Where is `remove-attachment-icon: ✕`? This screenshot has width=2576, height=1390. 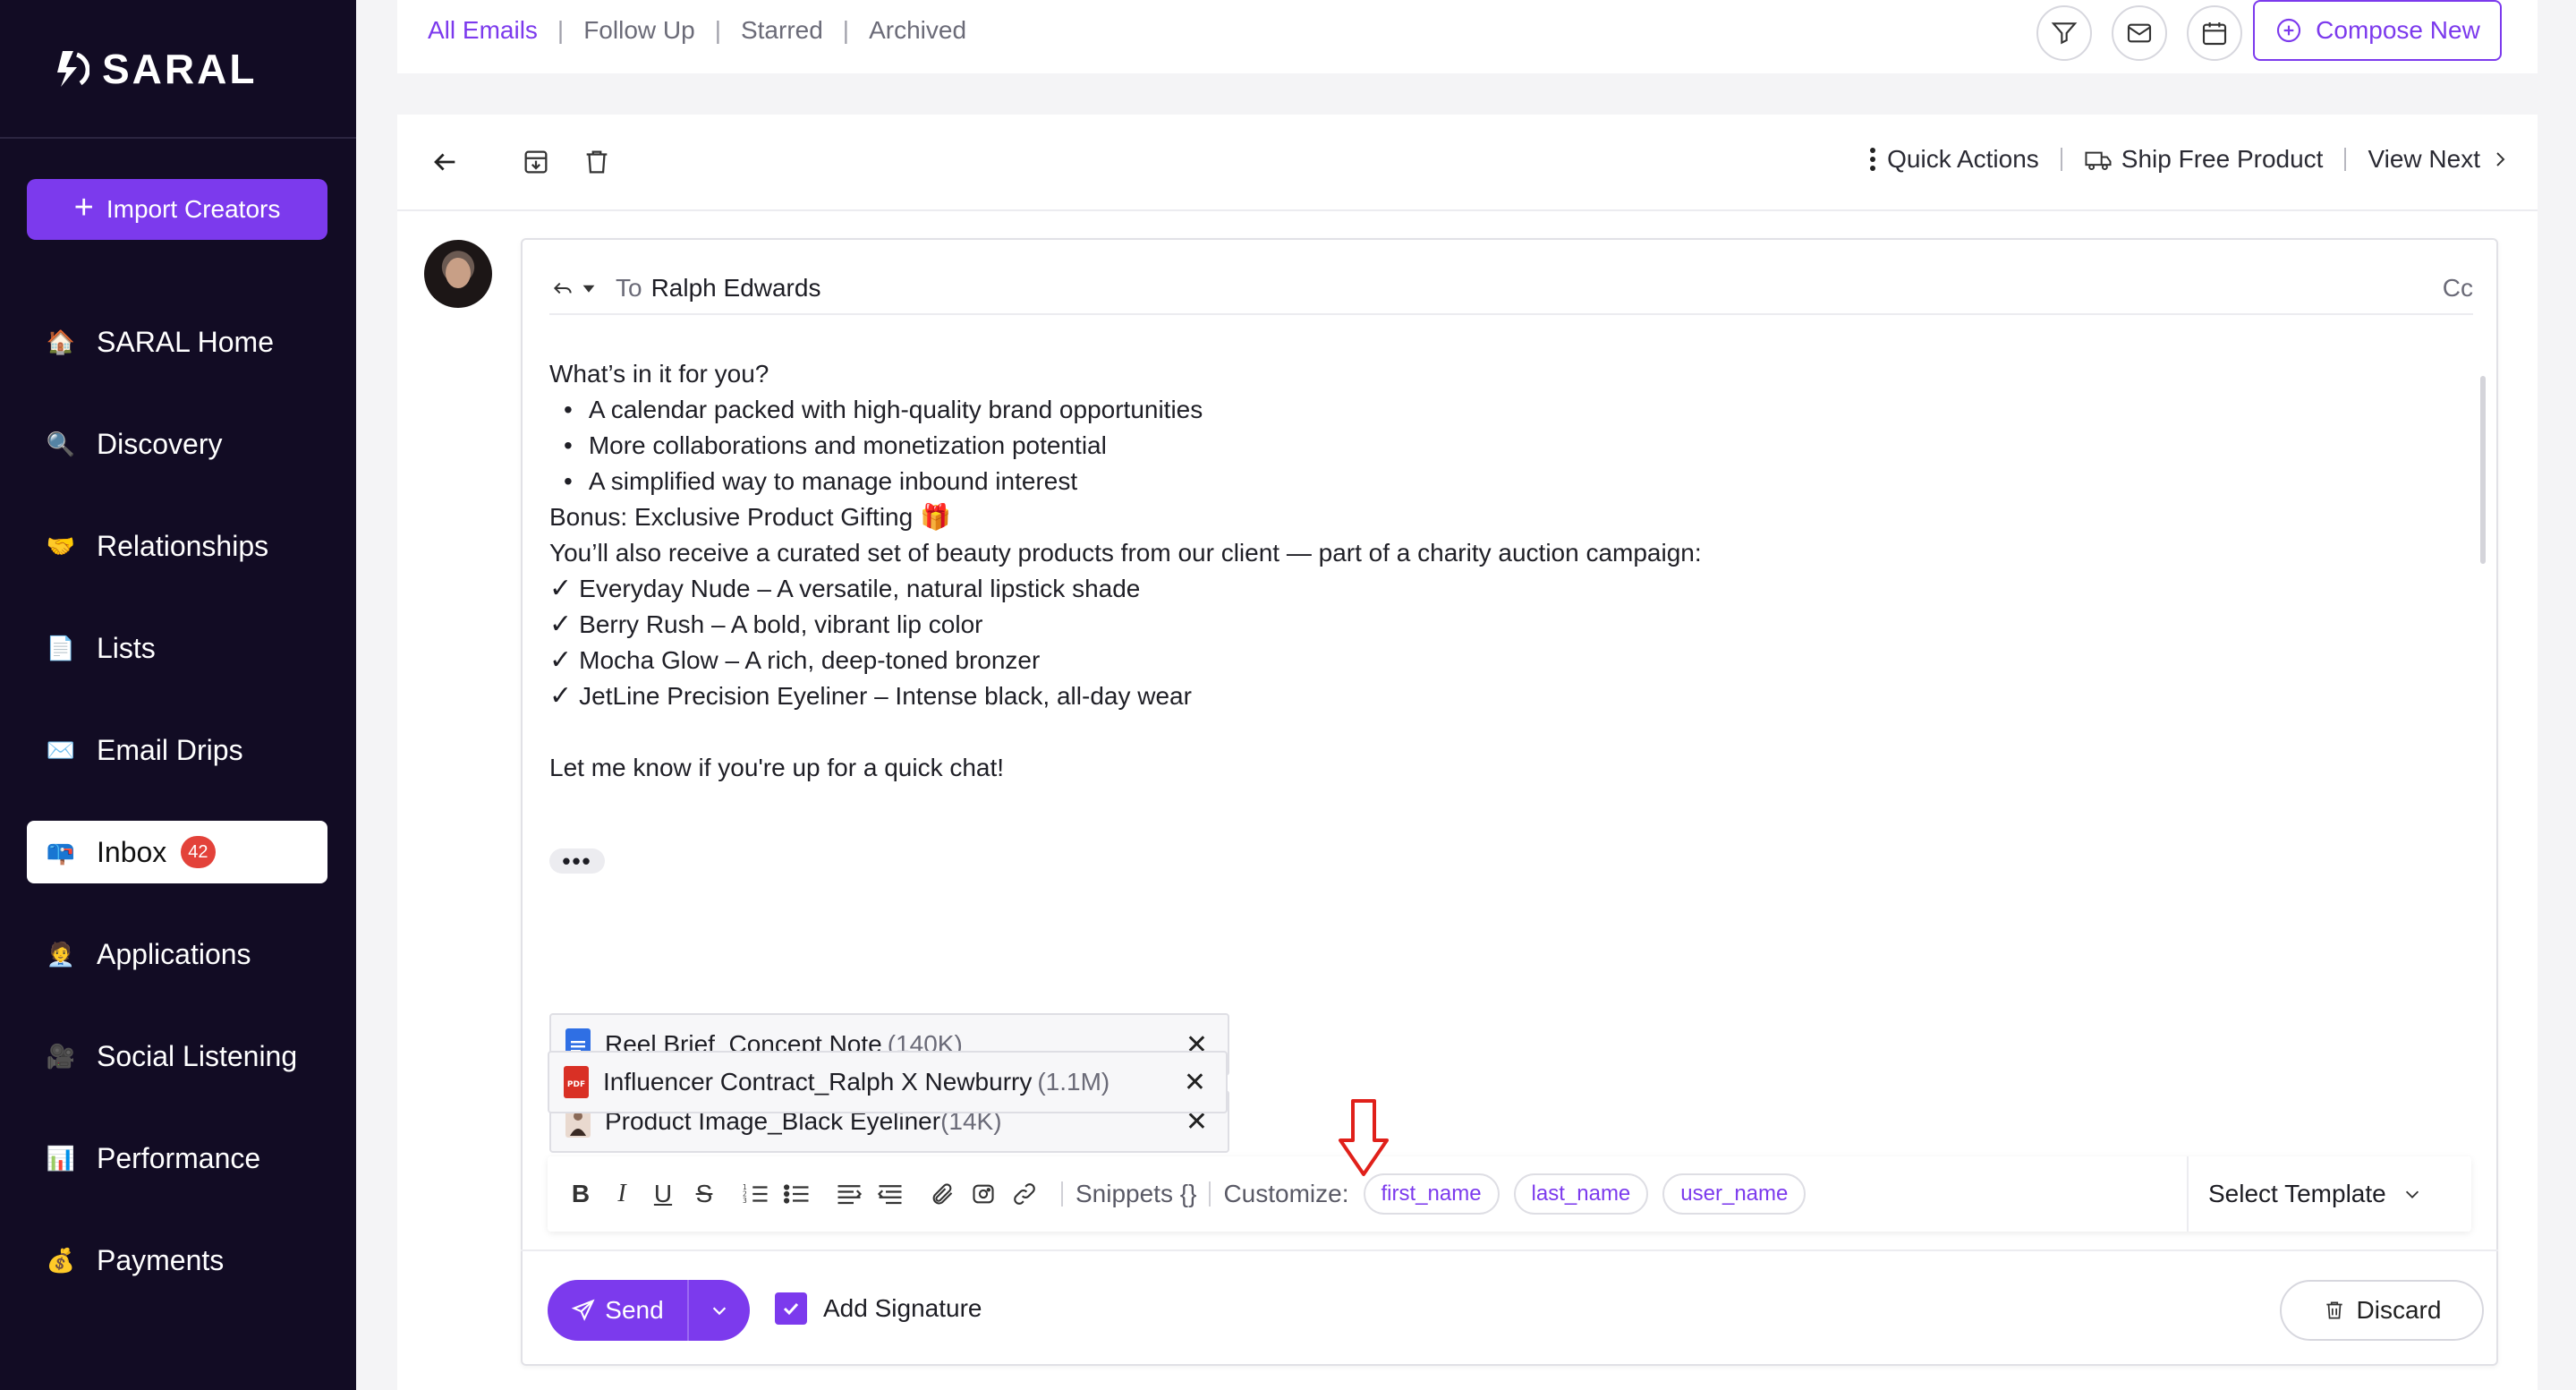
remove-attachment-icon: ✕ is located at coordinates (1195, 1082).